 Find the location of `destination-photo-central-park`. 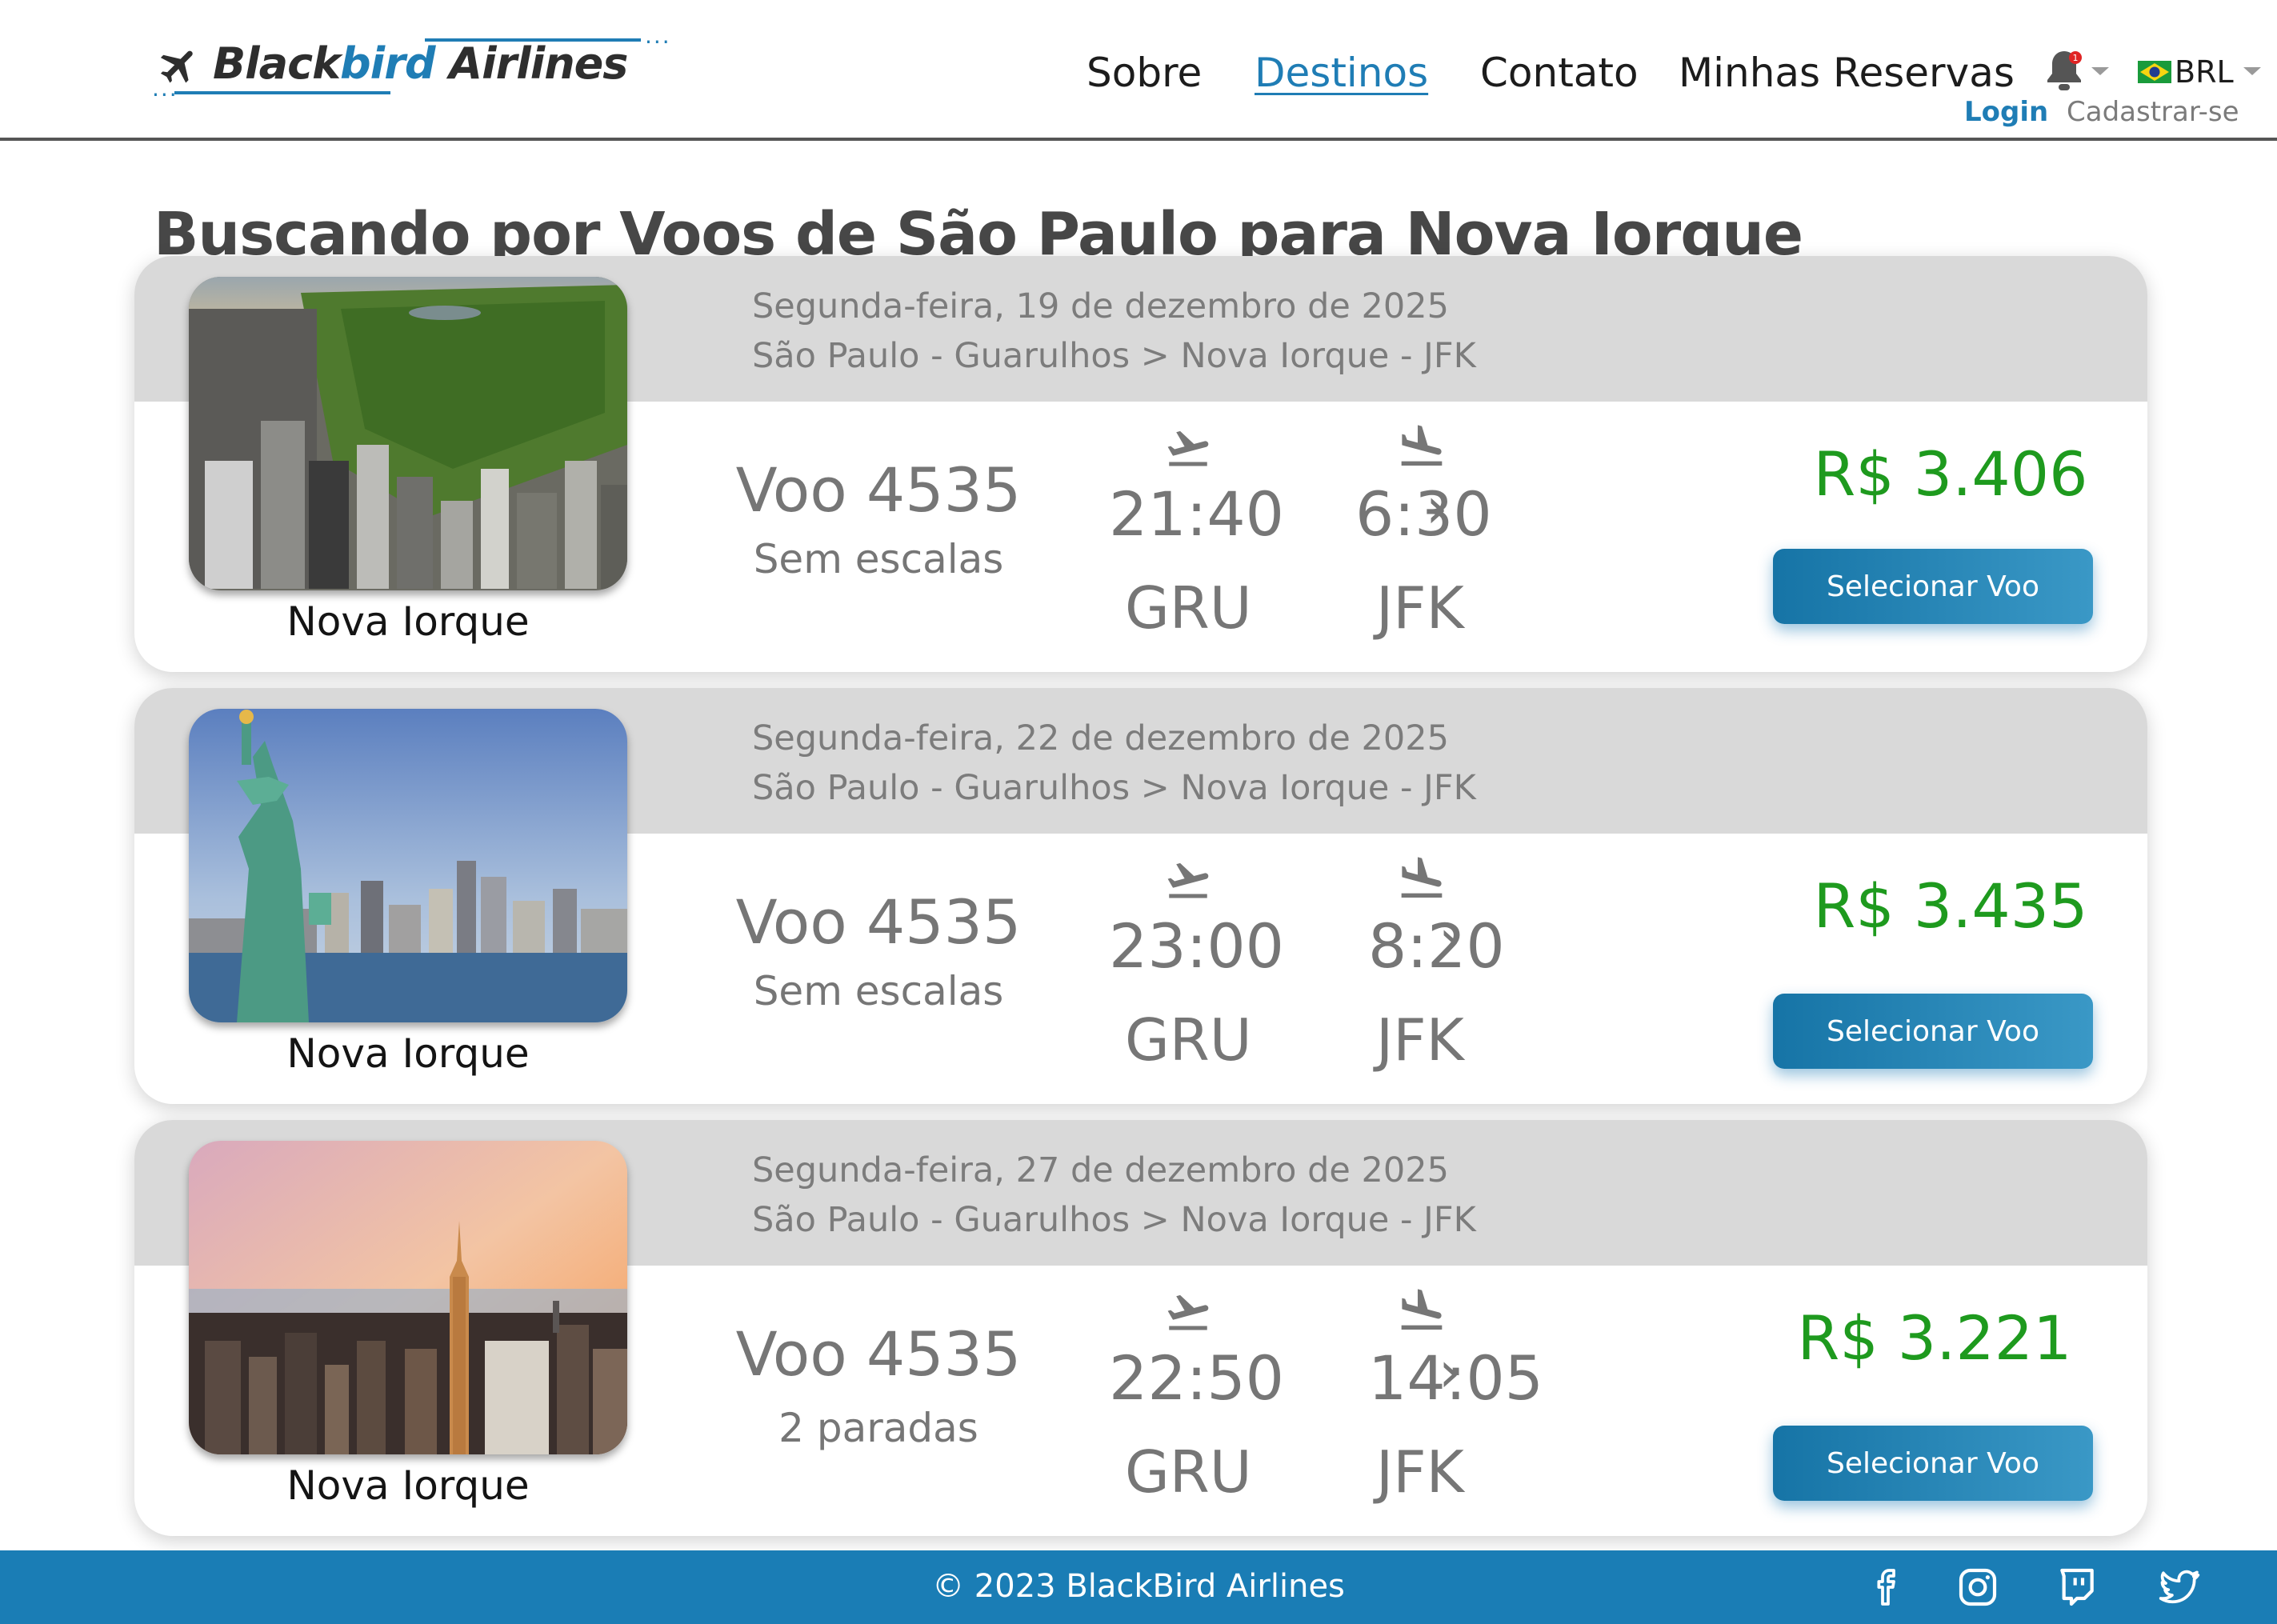

destination-photo-central-park is located at coordinates (408, 433).